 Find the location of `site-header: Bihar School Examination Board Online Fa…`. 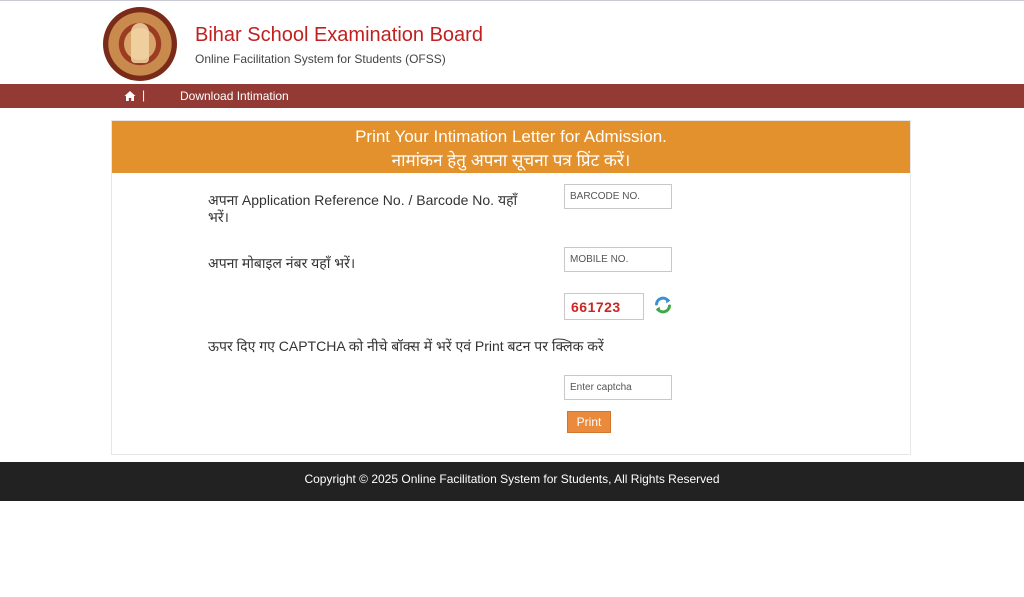

site-header: Bihar School Examination Board Online Fa… is located at coordinates (512, 42).